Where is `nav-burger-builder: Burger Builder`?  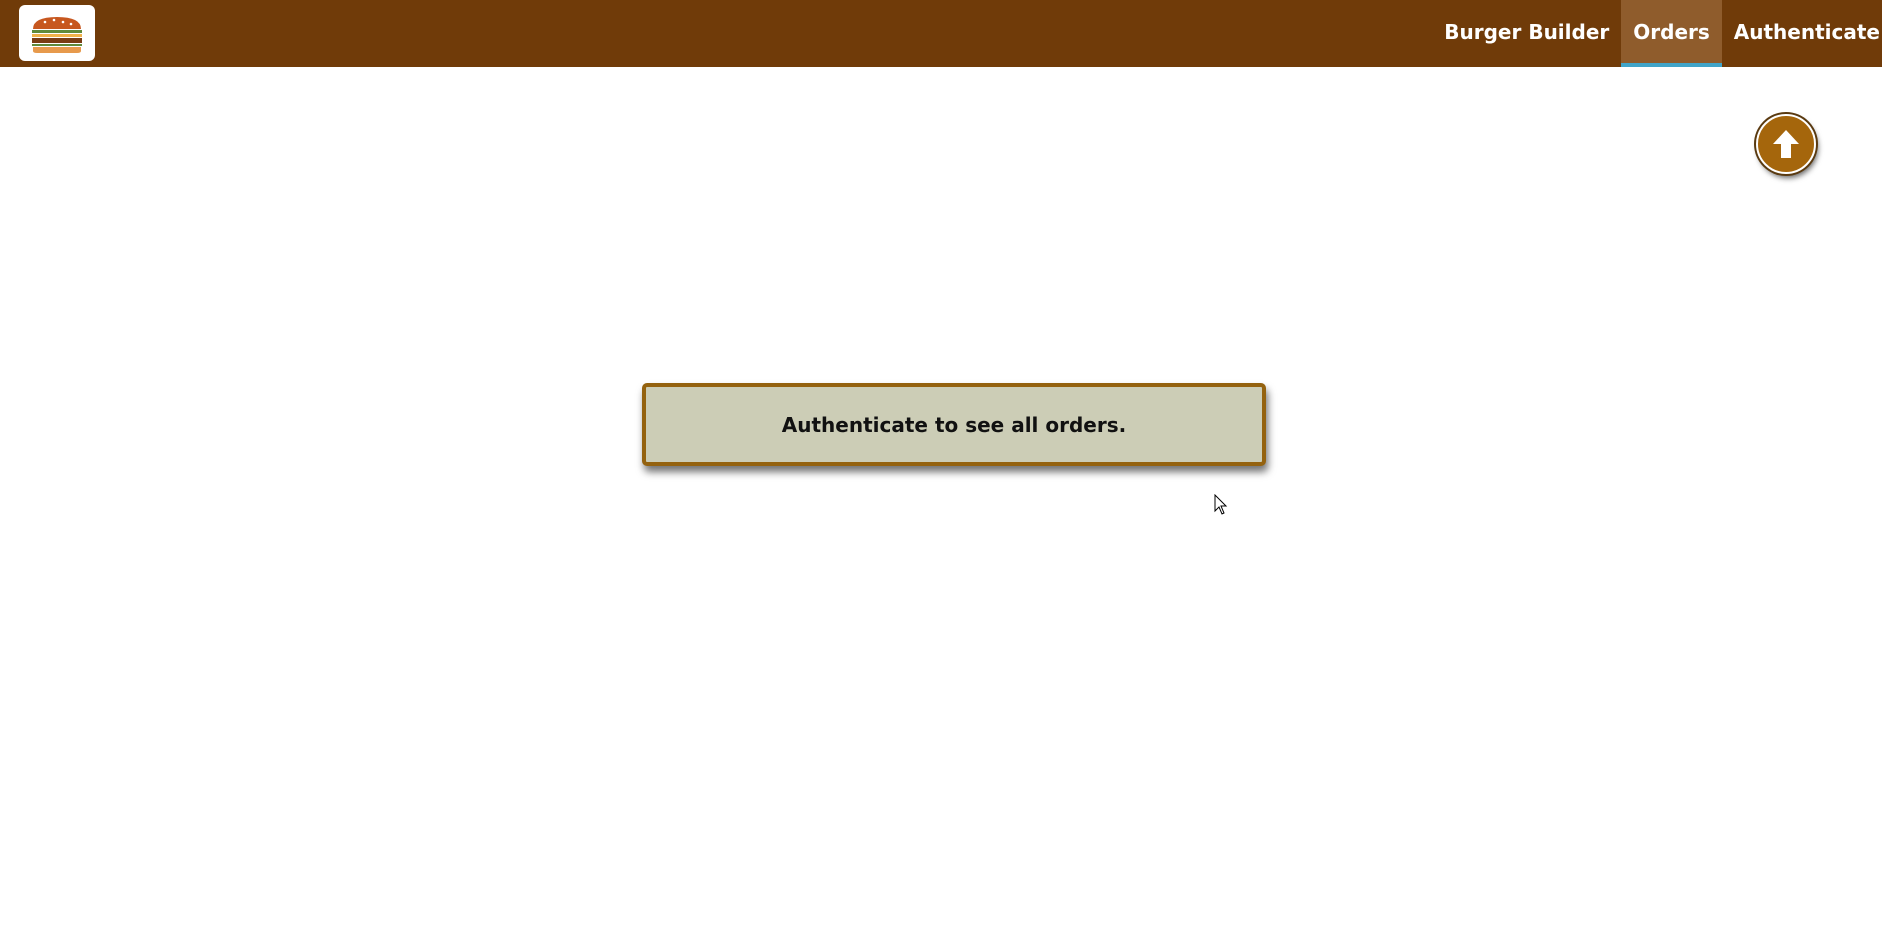 nav-burger-builder: Burger Builder is located at coordinates (1526, 33).